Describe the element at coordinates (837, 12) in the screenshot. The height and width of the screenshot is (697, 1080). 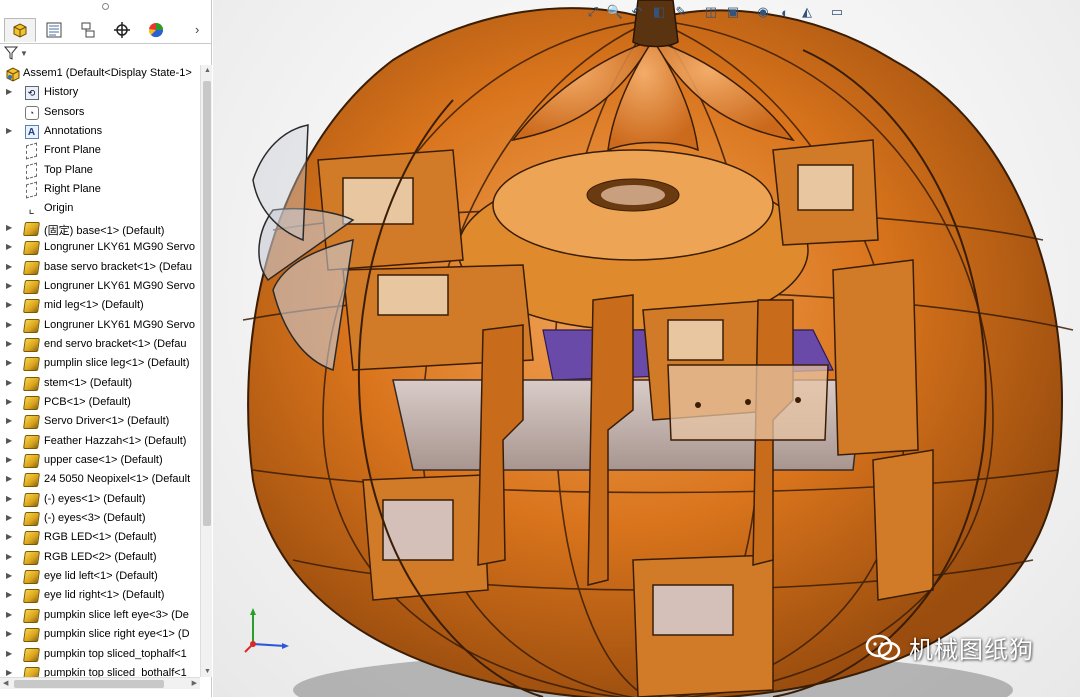
I see `view-settings-icon: ▭` at that location.